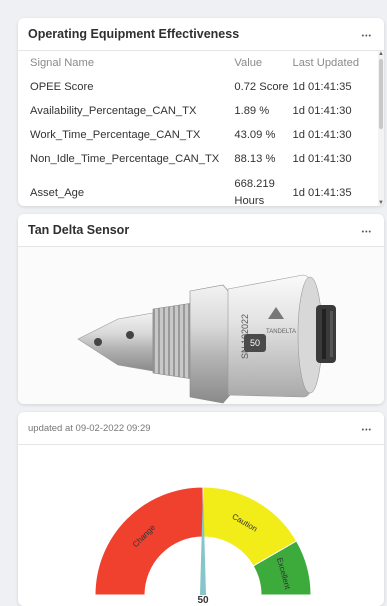 The height and width of the screenshot is (606, 387). Describe the element at coordinates (198, 188) in the screenshot. I see `table-row: Asset_Age 668.219 Hours 1d 01:41:35` at that location.